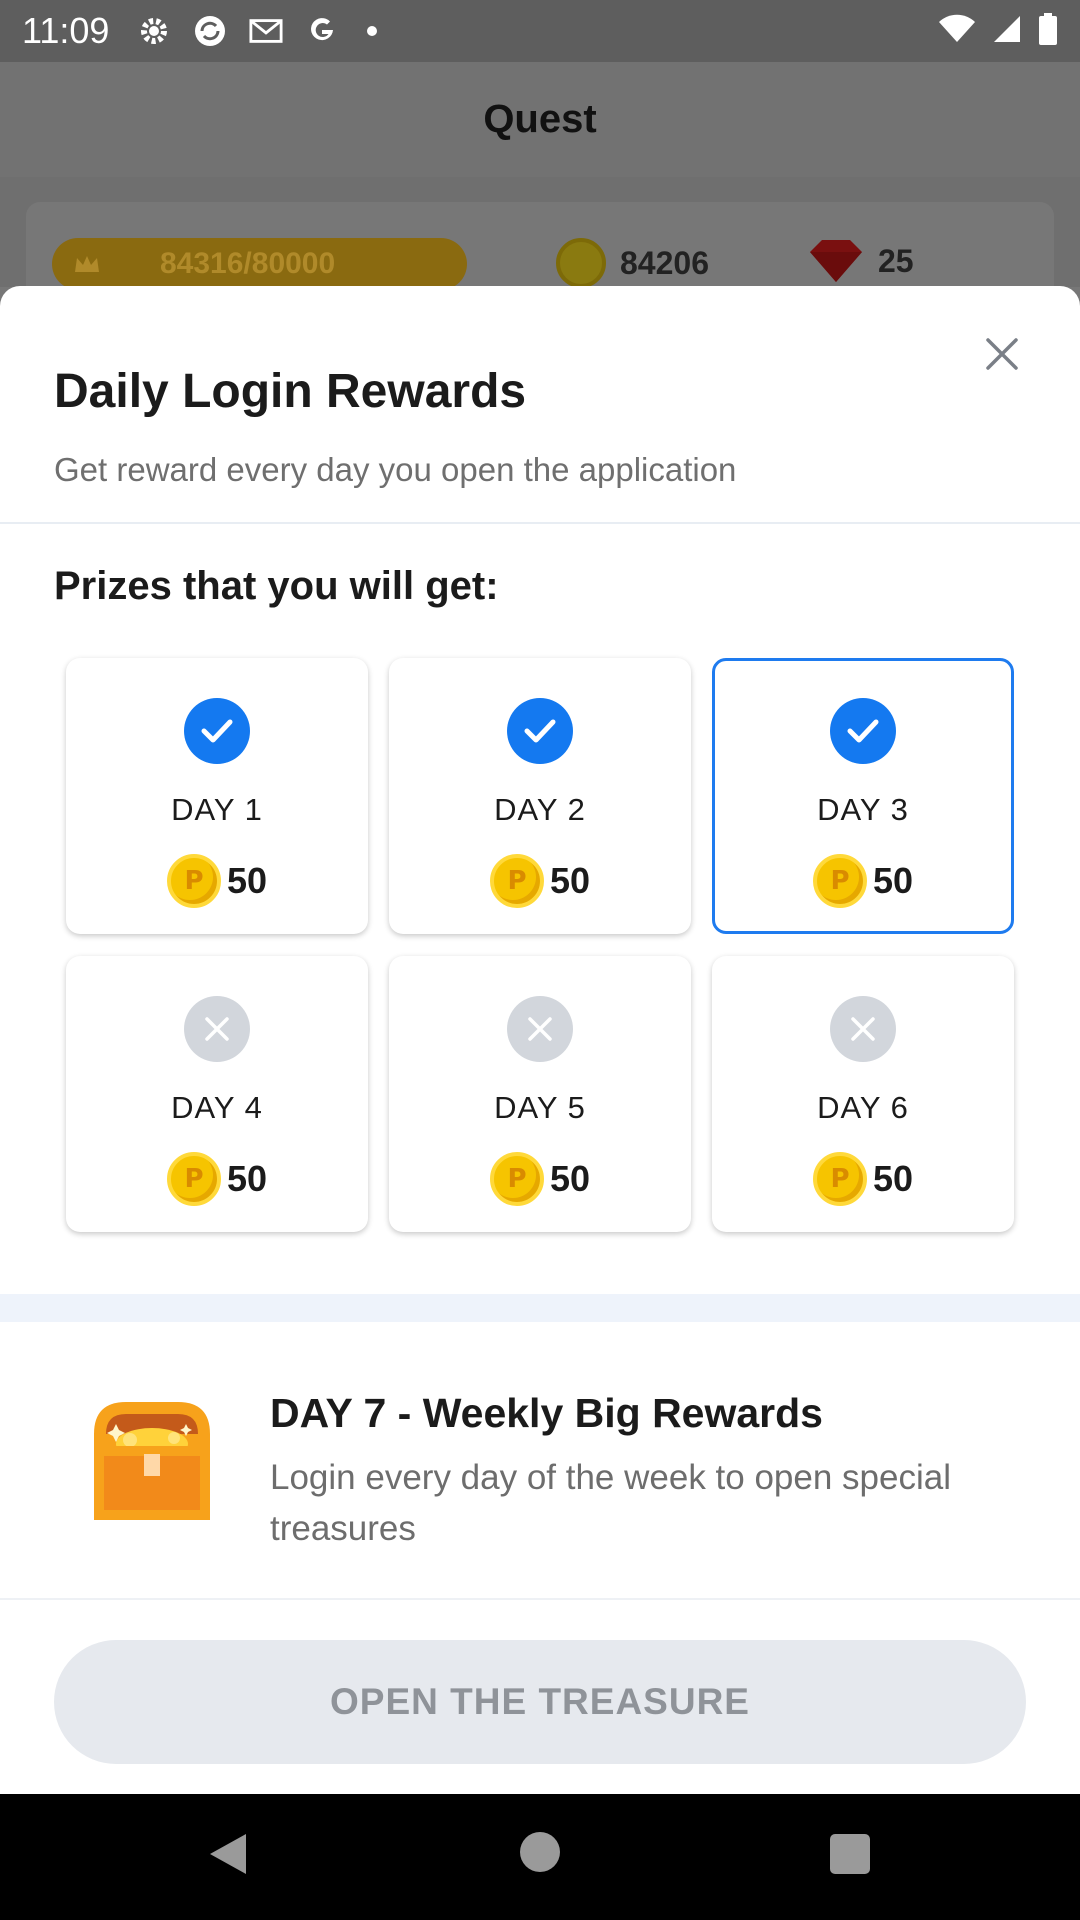 This screenshot has height=1920, width=1080. Describe the element at coordinates (290, 391) in the screenshot. I see `dialog-title: Daily Login Rewards` at that location.